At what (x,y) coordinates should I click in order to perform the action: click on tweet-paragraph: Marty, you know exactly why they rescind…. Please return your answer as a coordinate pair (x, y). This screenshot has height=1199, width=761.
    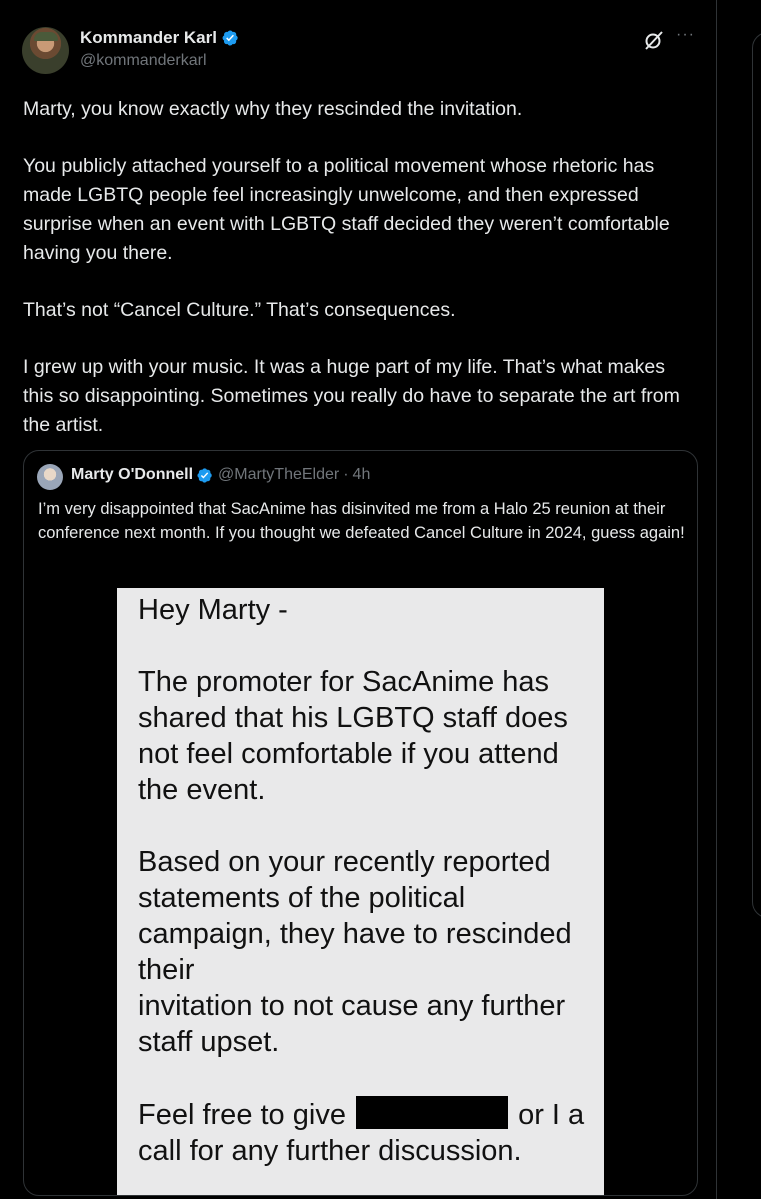
    Looking at the image, I should click on (273, 109).